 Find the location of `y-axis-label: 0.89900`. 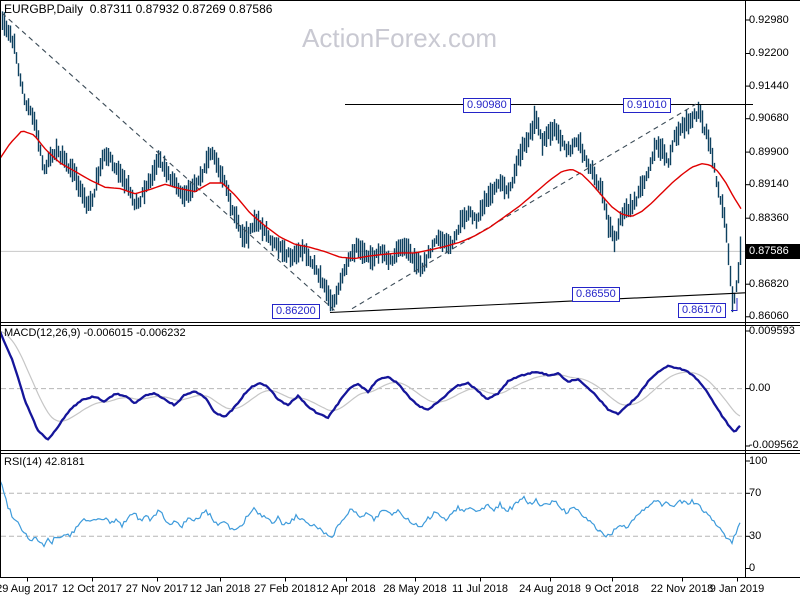

y-axis-label: 0.89900 is located at coordinates (769, 151).